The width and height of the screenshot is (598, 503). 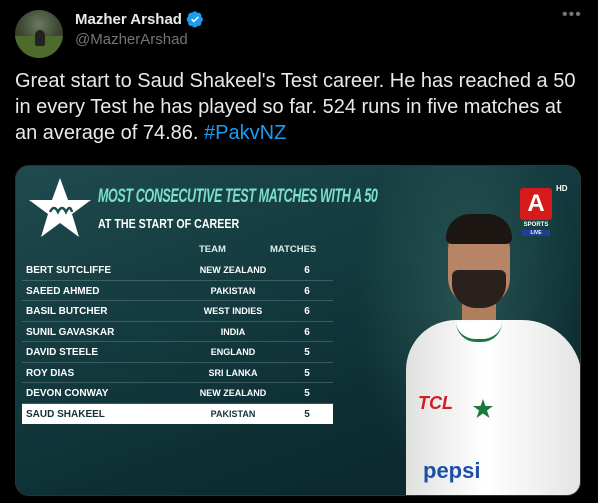 What do you see at coordinates (212, 249) in the screenshot?
I see `column-header-team: TEAM` at bounding box center [212, 249].